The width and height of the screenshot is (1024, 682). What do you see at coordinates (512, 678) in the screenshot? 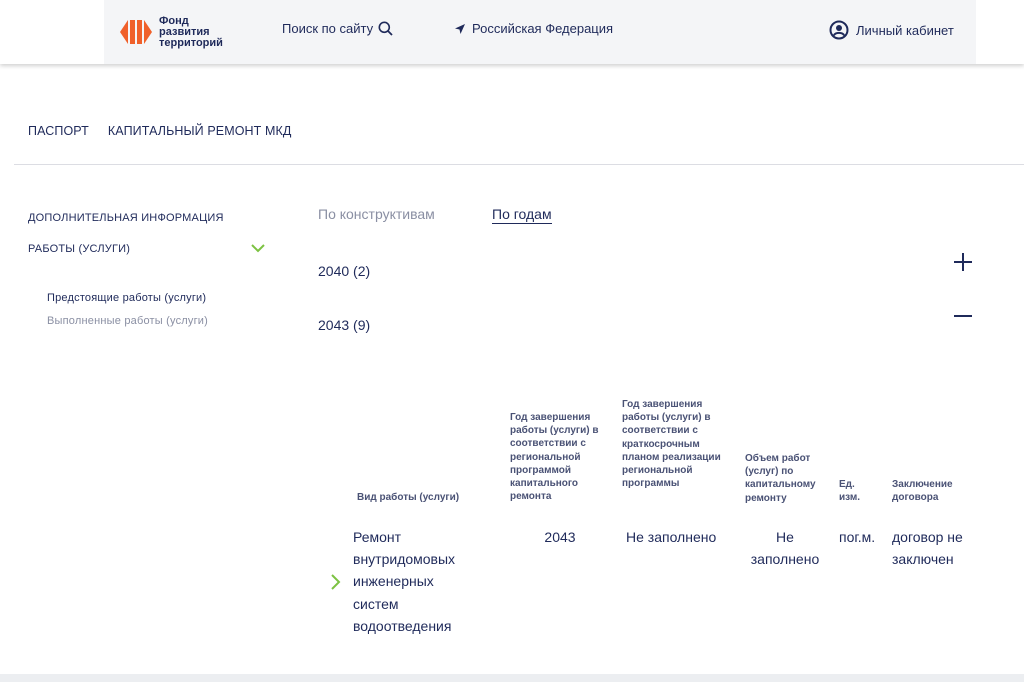
I see `footer-band` at bounding box center [512, 678].